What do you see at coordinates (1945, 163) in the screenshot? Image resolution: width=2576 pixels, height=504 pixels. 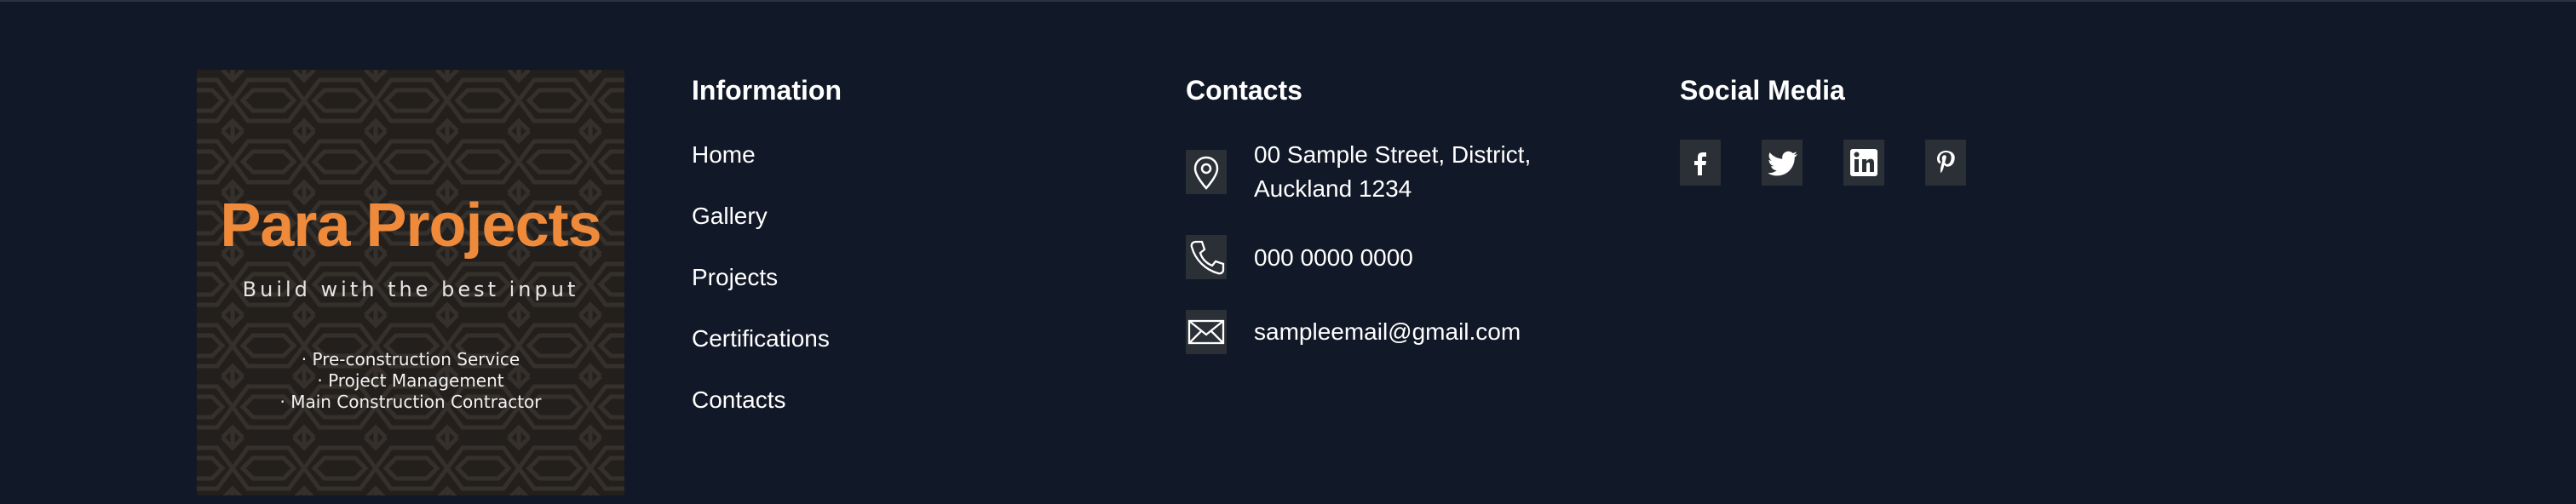 I see `pinterest-icon` at bounding box center [1945, 163].